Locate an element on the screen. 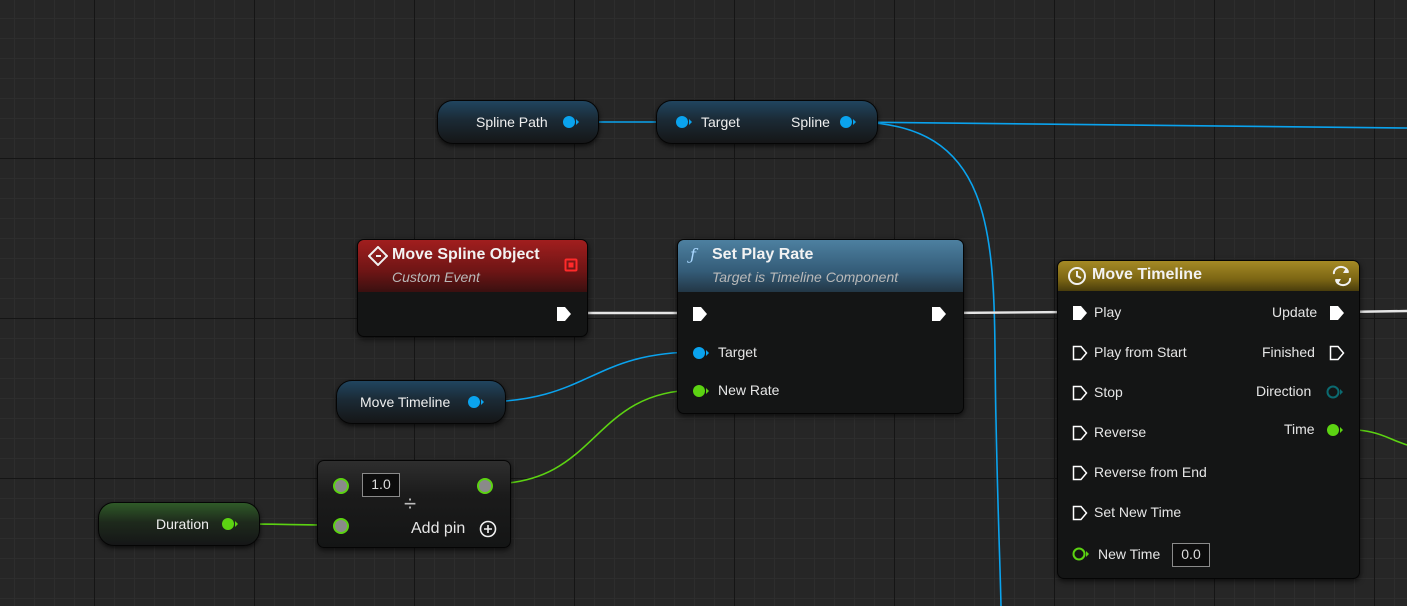 The width and height of the screenshot is (1407, 606). timeline-new-time-value: 0.0 is located at coordinates (1191, 555).